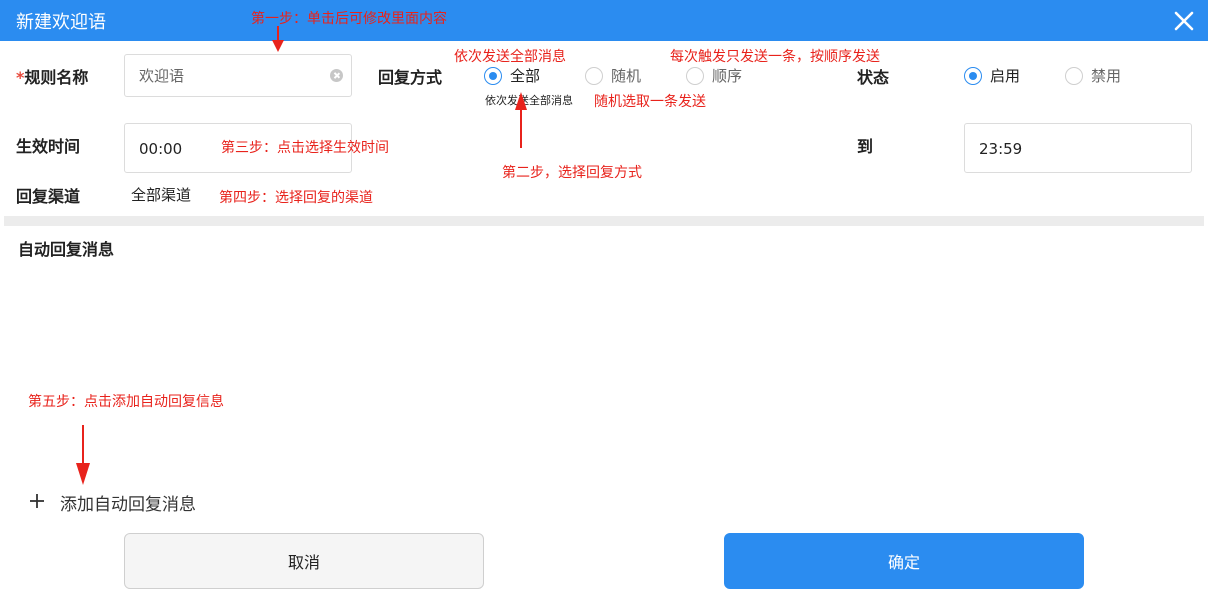 Image resolution: width=1208 pixels, height=598 pixels. I want to click on confirm-button: 确定, so click(904, 561).